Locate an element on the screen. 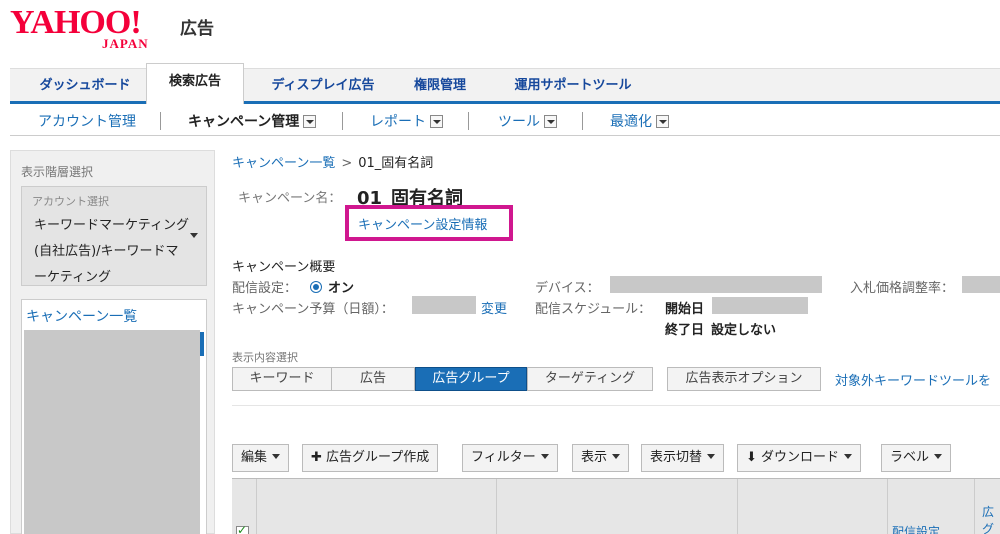 This screenshot has width=1000, height=534. column-delivery-setting: 配信設定 is located at coordinates (916, 528).